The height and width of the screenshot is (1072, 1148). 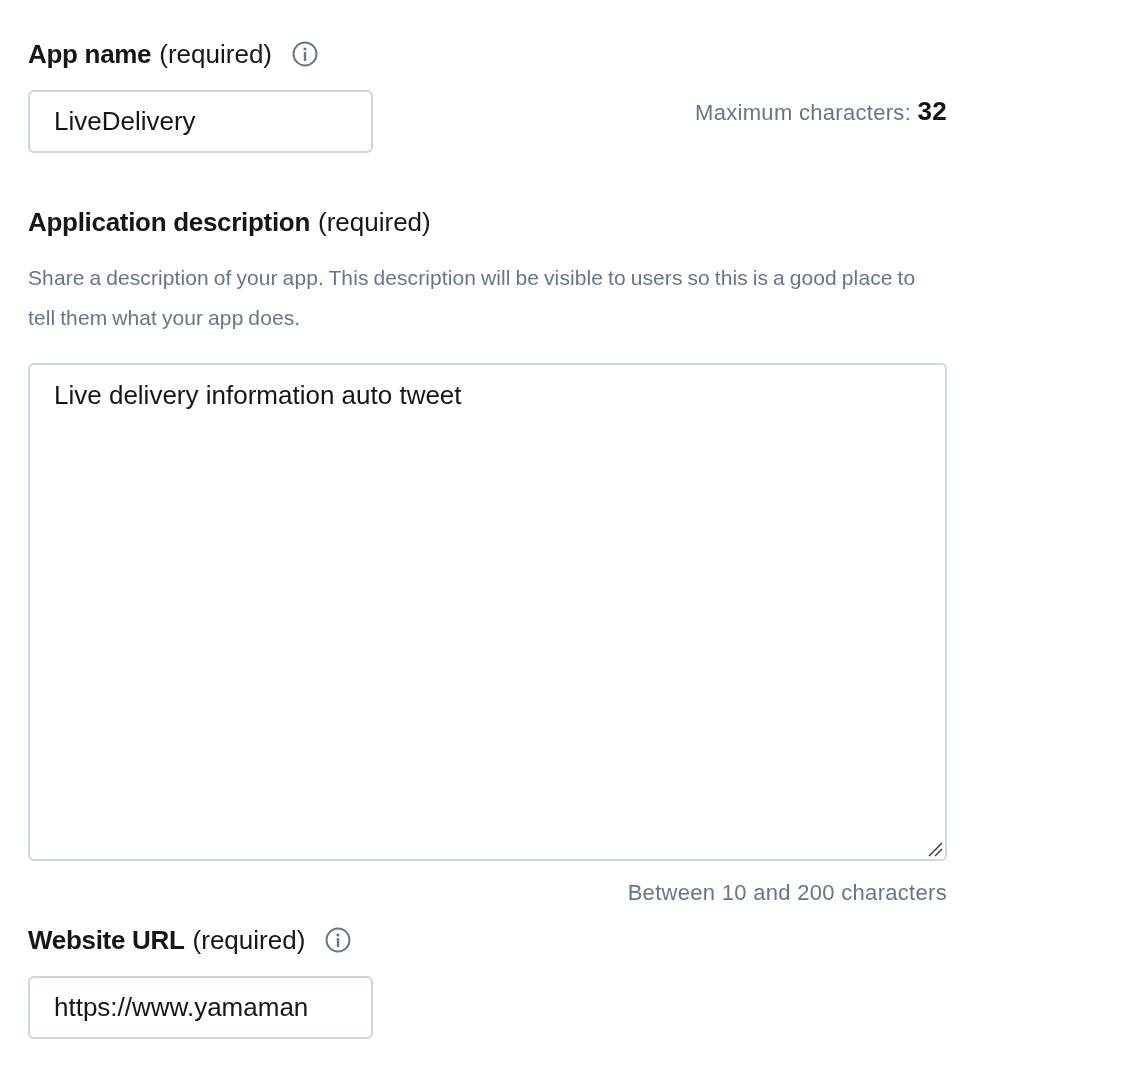 I want to click on text-input: https://www.yamaman, so click(x=200, y=1007).